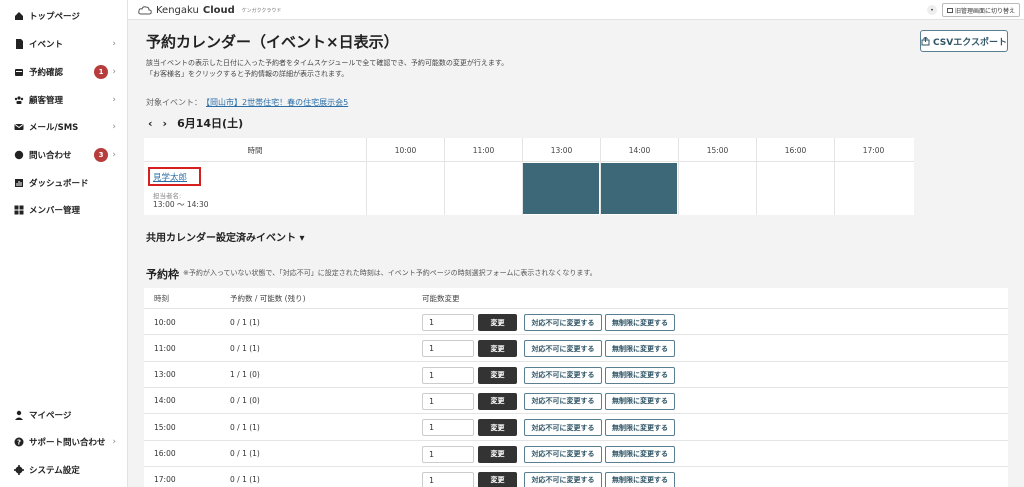 This screenshot has height=487, width=1024. What do you see at coordinates (150, 123) in the screenshot?
I see `prev-date-button: ‹` at bounding box center [150, 123].